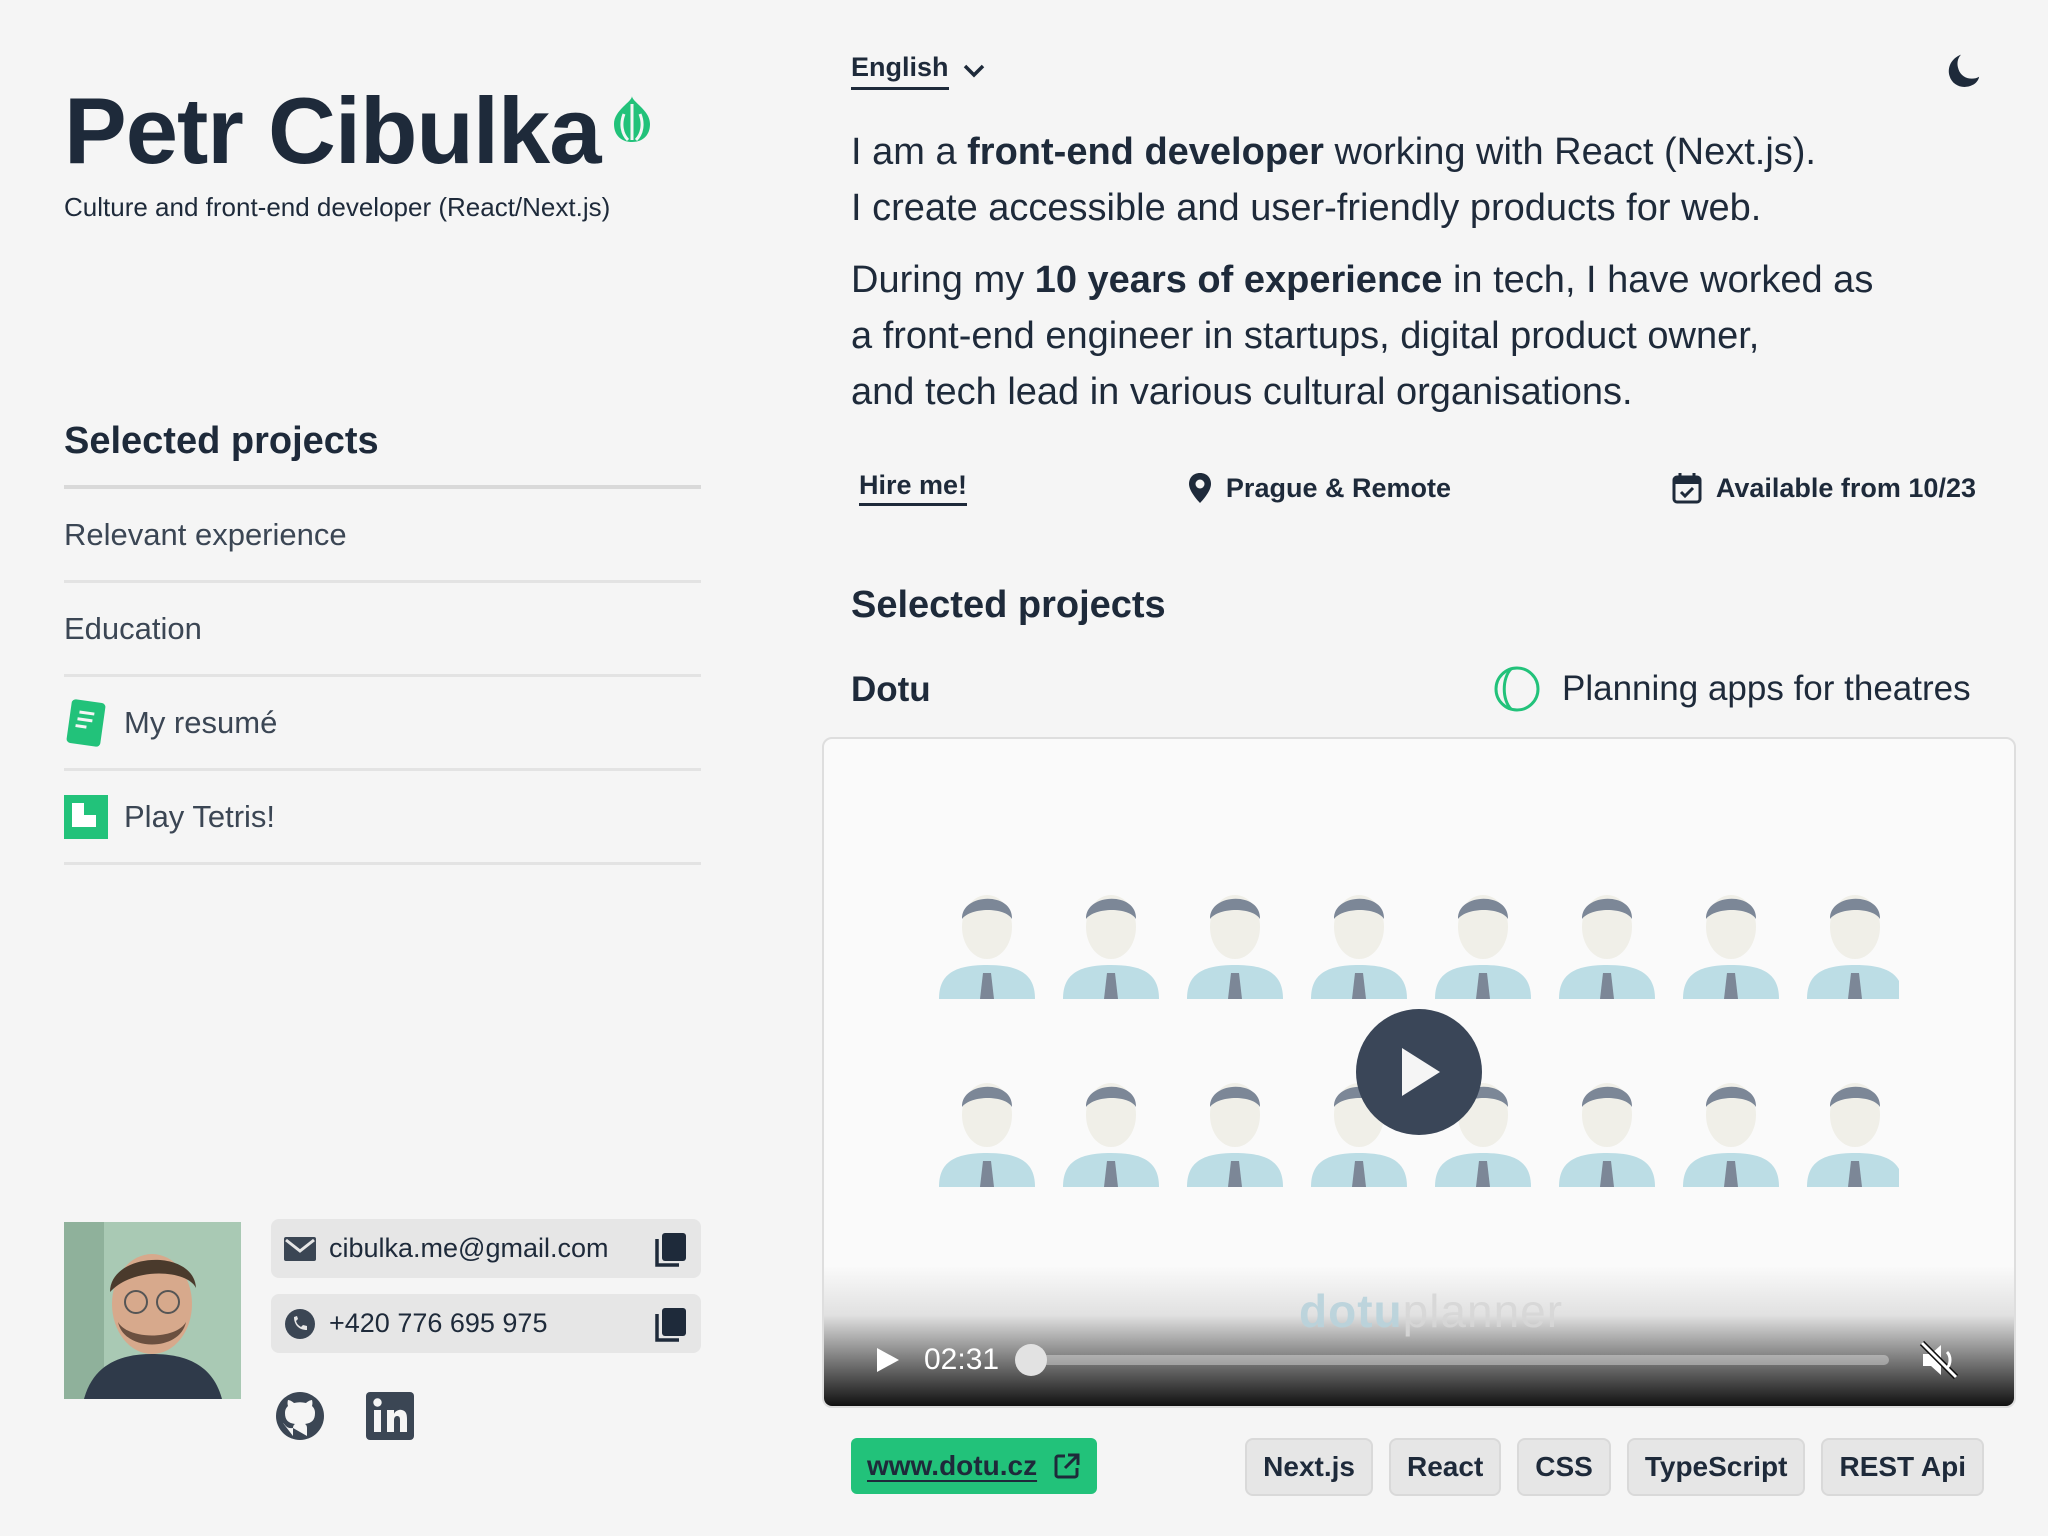  I want to click on intro-highlight: 10 years of experience, so click(1238, 280).